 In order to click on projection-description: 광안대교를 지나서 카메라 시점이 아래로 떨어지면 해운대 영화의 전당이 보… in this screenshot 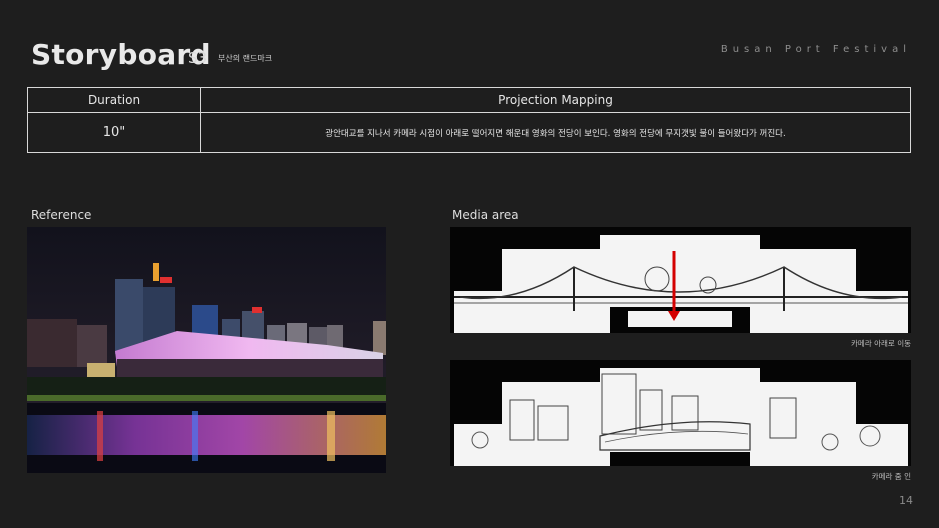, I will do `click(555, 132)`.